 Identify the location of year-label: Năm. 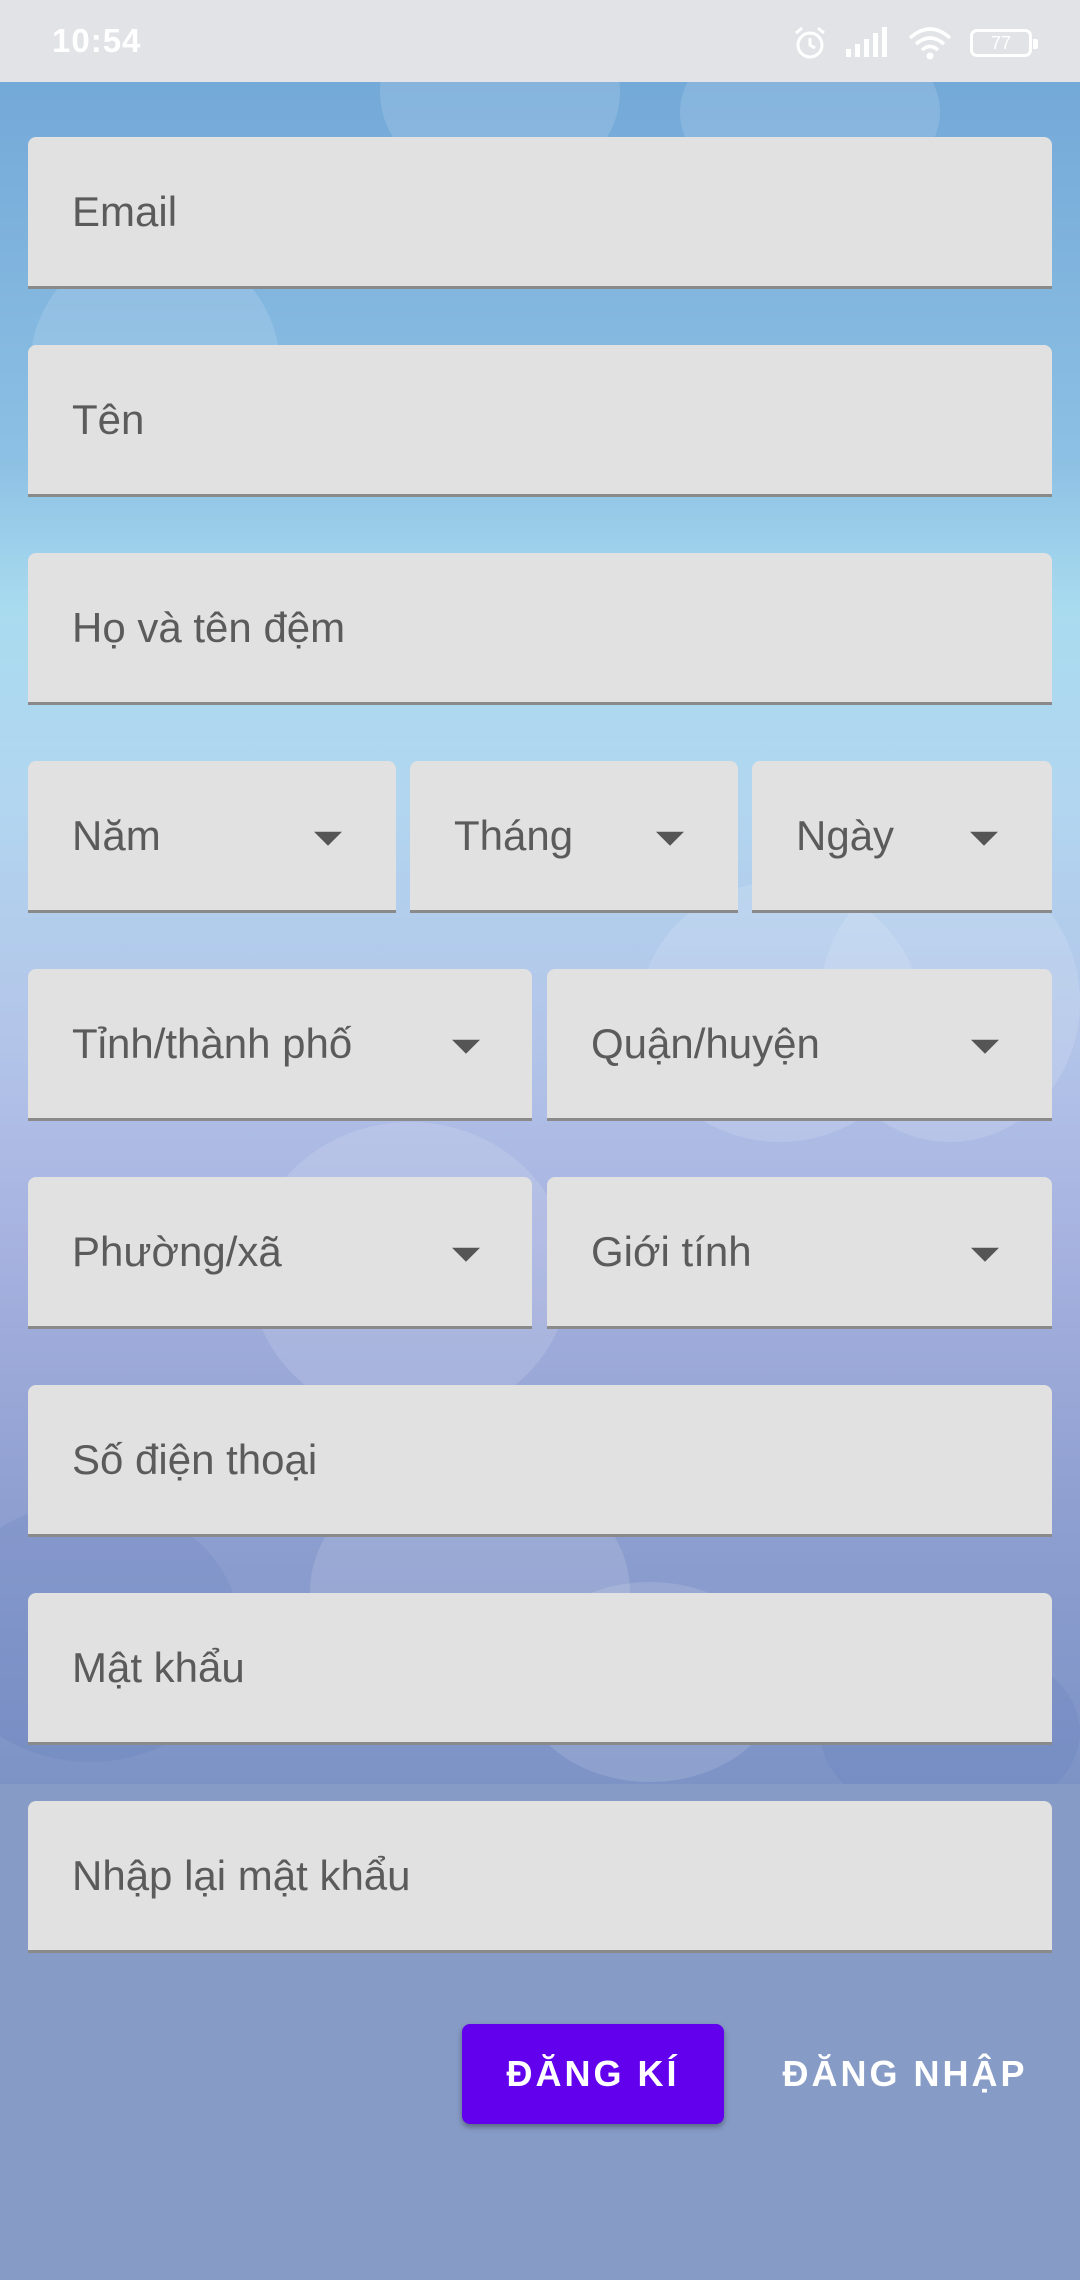
(116, 835).